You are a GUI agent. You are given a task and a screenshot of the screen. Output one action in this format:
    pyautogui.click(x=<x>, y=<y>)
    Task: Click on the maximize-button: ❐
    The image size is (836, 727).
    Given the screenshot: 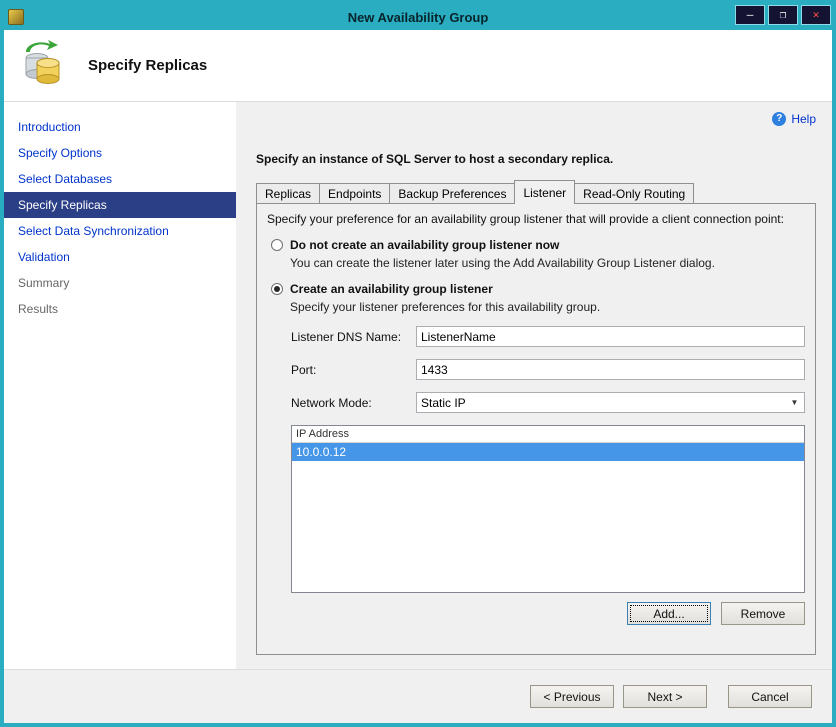 What is the action you would take?
    pyautogui.click(x=783, y=15)
    